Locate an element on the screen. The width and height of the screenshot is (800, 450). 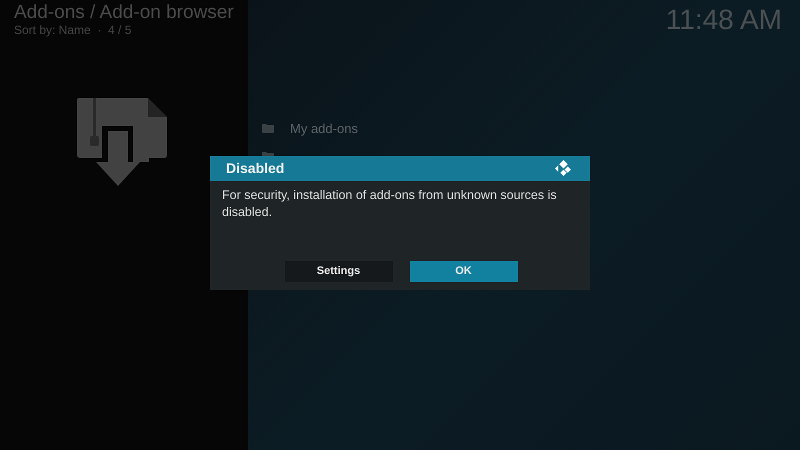
folder-icon is located at coordinates (268, 128).